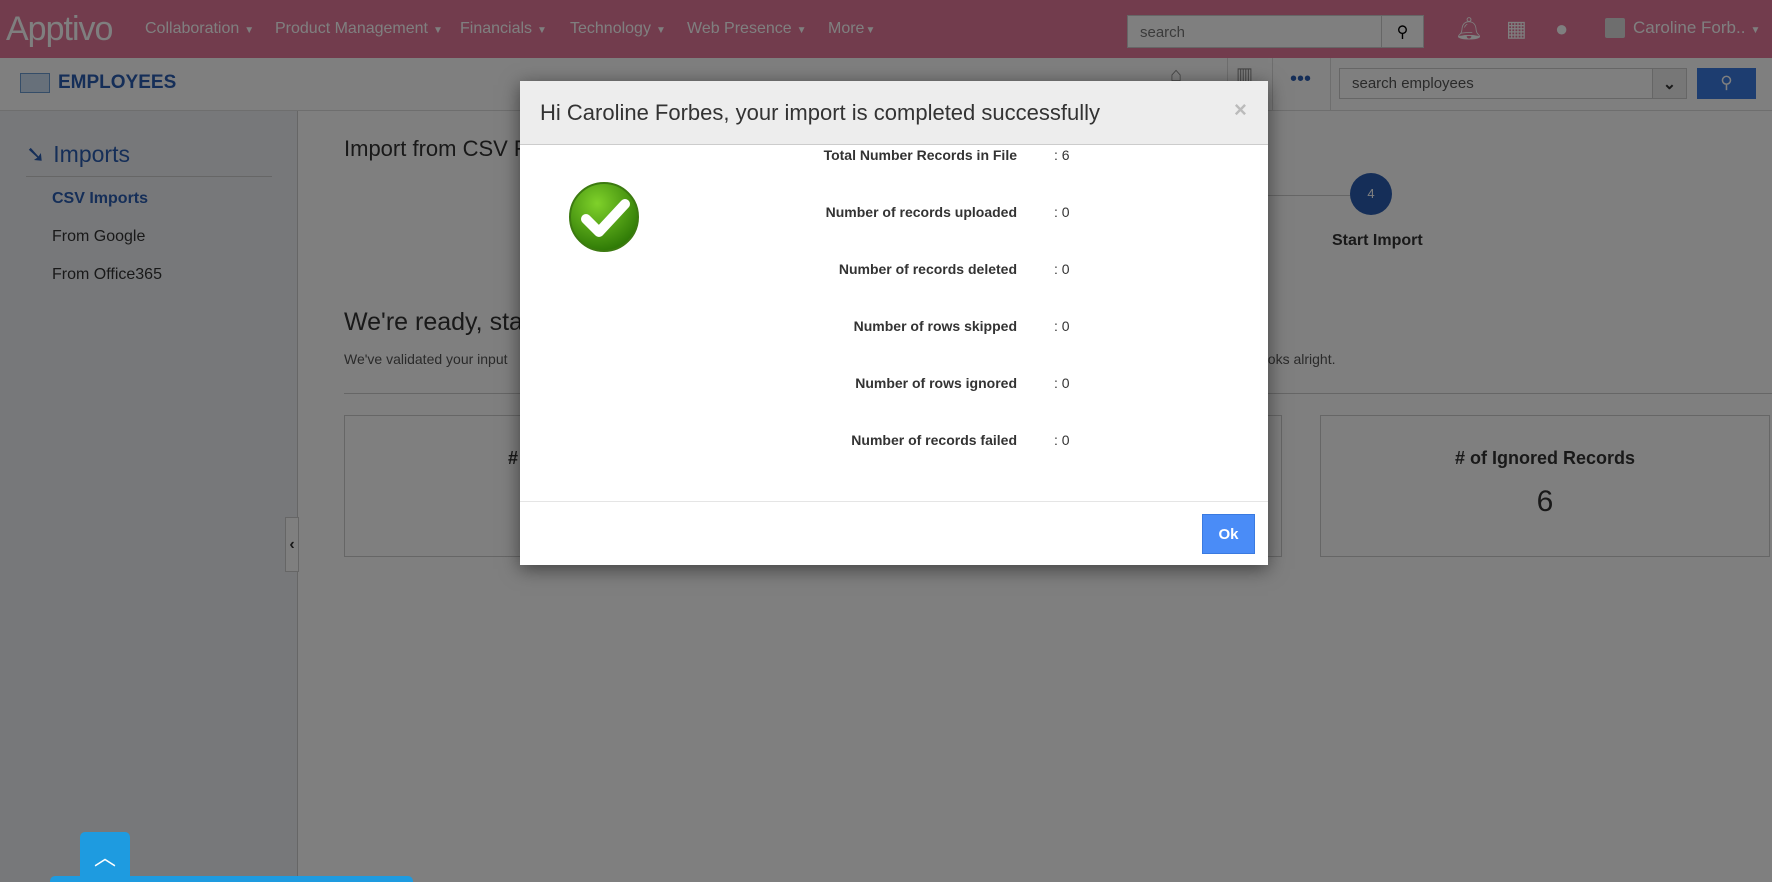 Image resolution: width=1772 pixels, height=882 pixels. What do you see at coordinates (936, 383) in the screenshot?
I see `row-label: Number of rows ignored` at bounding box center [936, 383].